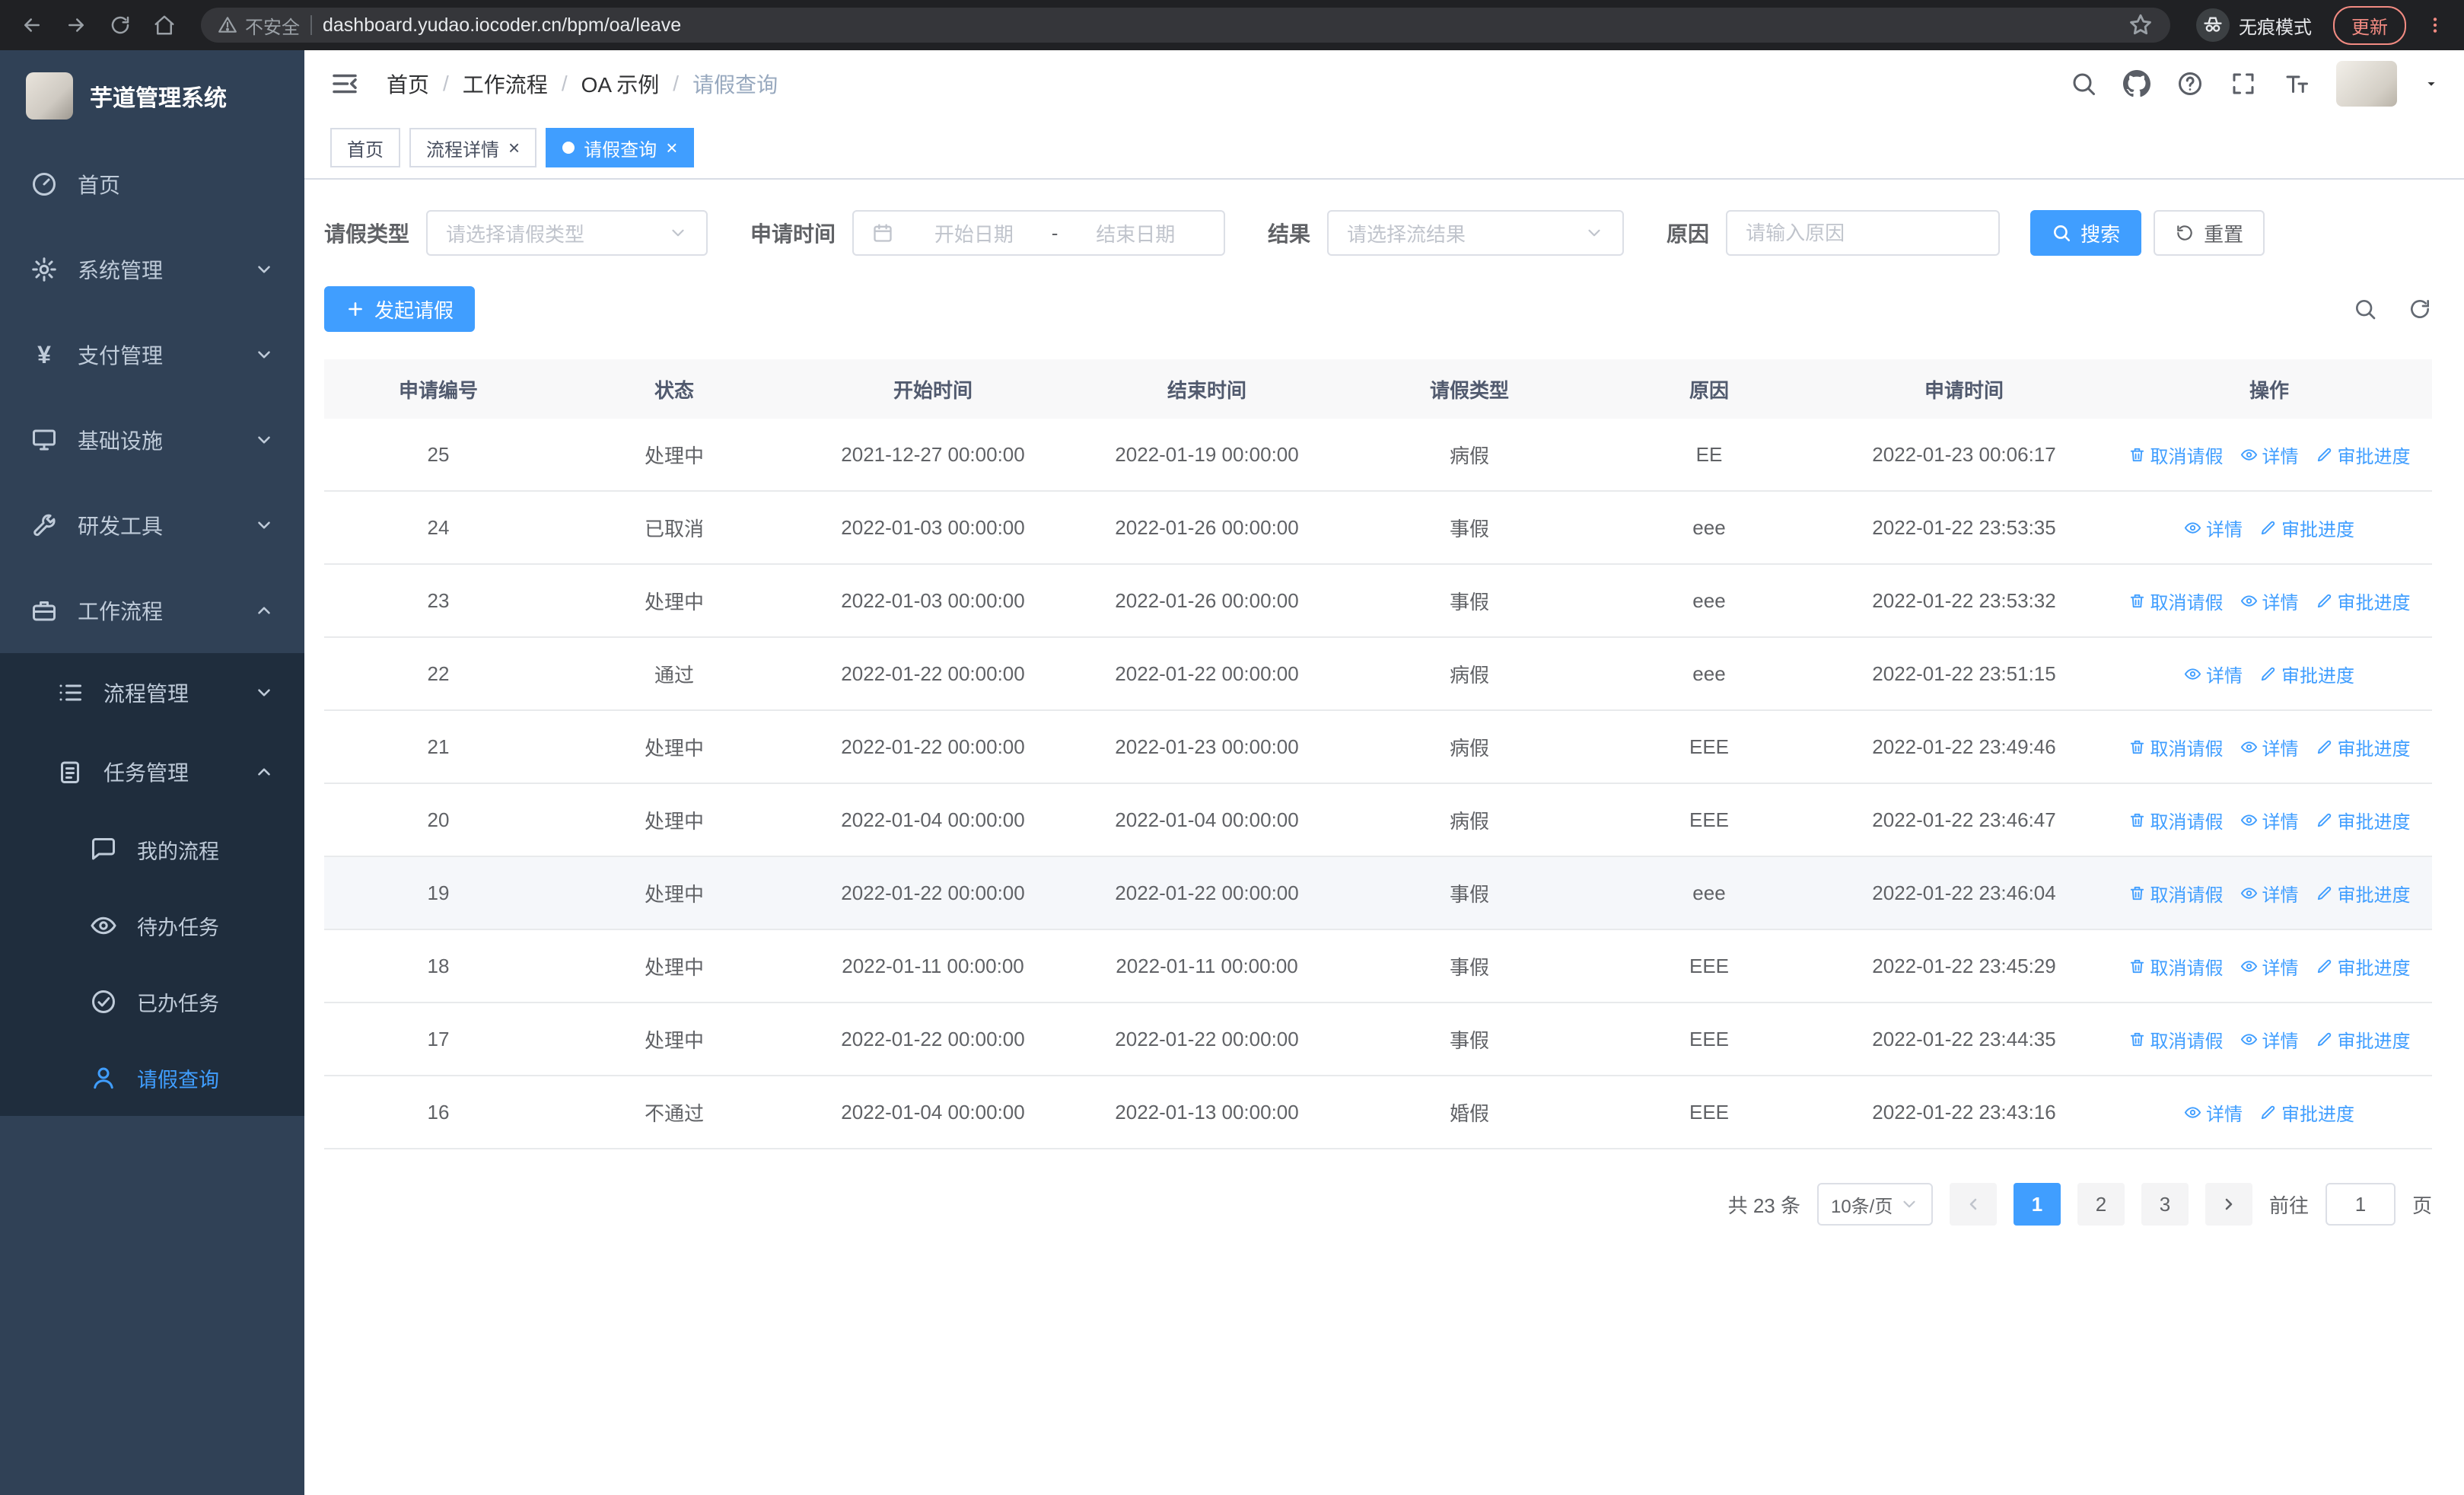 The image size is (2464, 1495). Describe the element at coordinates (1039, 233) in the screenshot. I see `date-range-picker: 开始日期 - 结束日期` at that location.